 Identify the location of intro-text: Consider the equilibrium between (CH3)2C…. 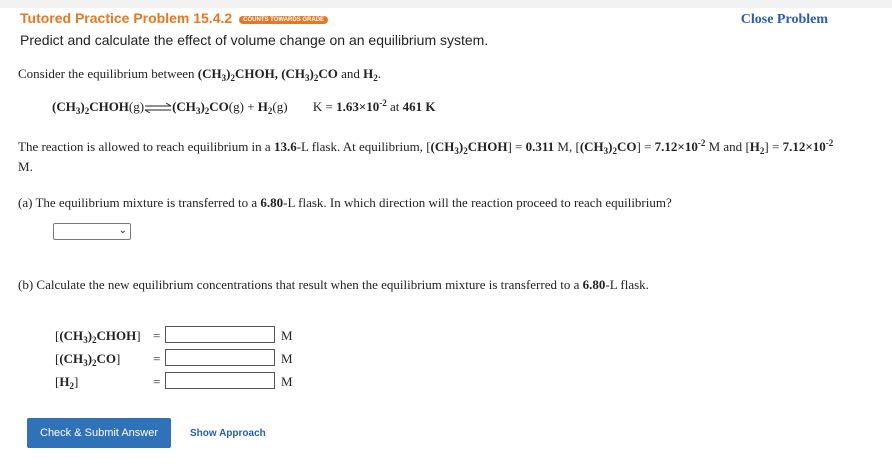
(200, 74).